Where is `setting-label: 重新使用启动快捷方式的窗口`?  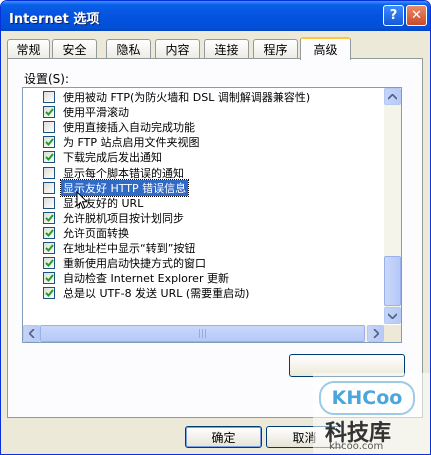
setting-label: 重新使用启动快捷方式的窗口 is located at coordinates (134, 264).